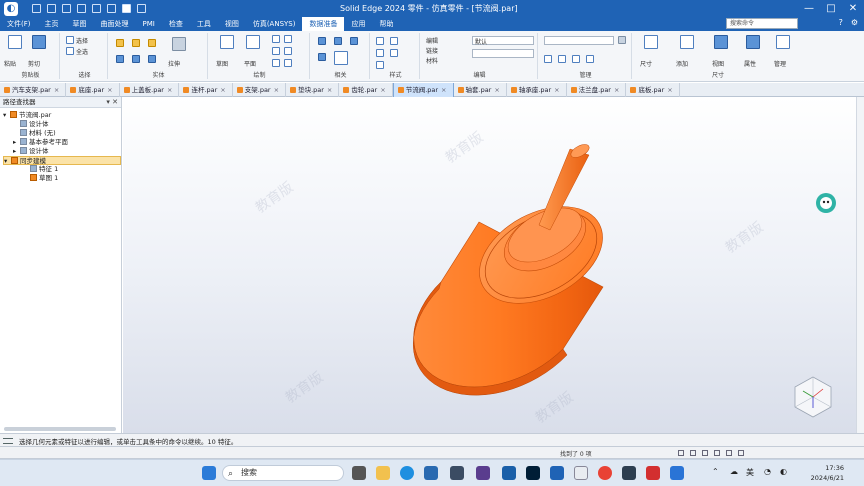 This screenshot has width=864, height=486. Describe the element at coordinates (359, 473) in the screenshot. I see `task-view-icon` at that location.